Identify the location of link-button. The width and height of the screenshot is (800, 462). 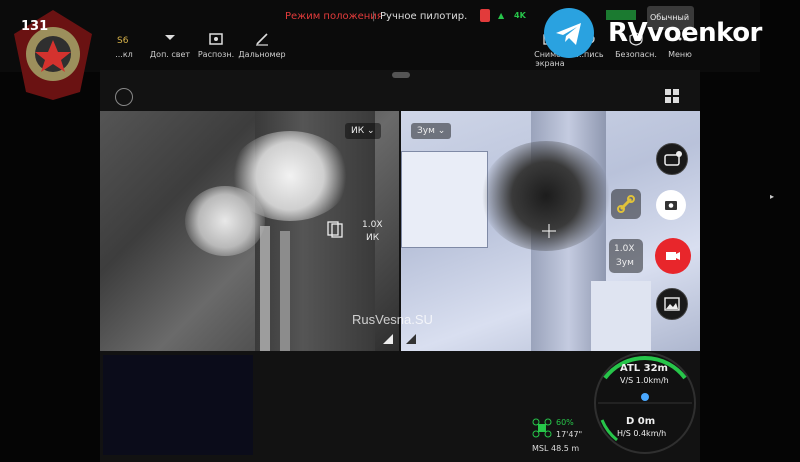
(626, 204).